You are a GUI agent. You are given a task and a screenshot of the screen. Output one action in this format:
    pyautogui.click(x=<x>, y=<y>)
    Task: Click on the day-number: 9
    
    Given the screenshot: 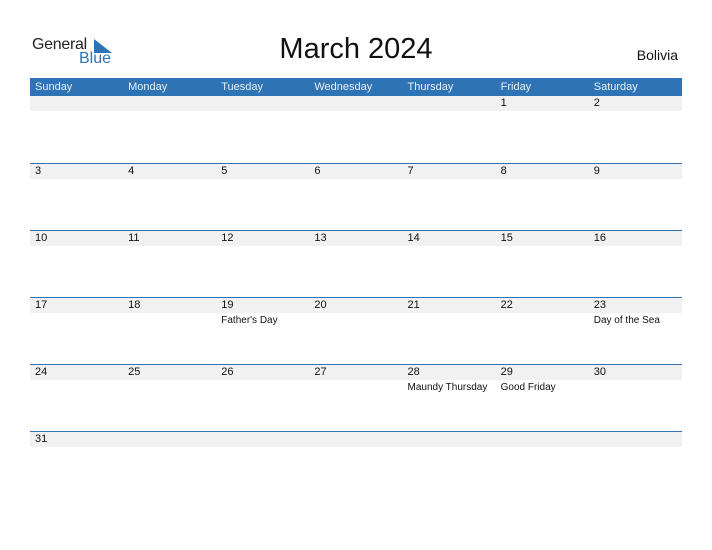 What is the action you would take?
    pyautogui.click(x=596, y=171)
    